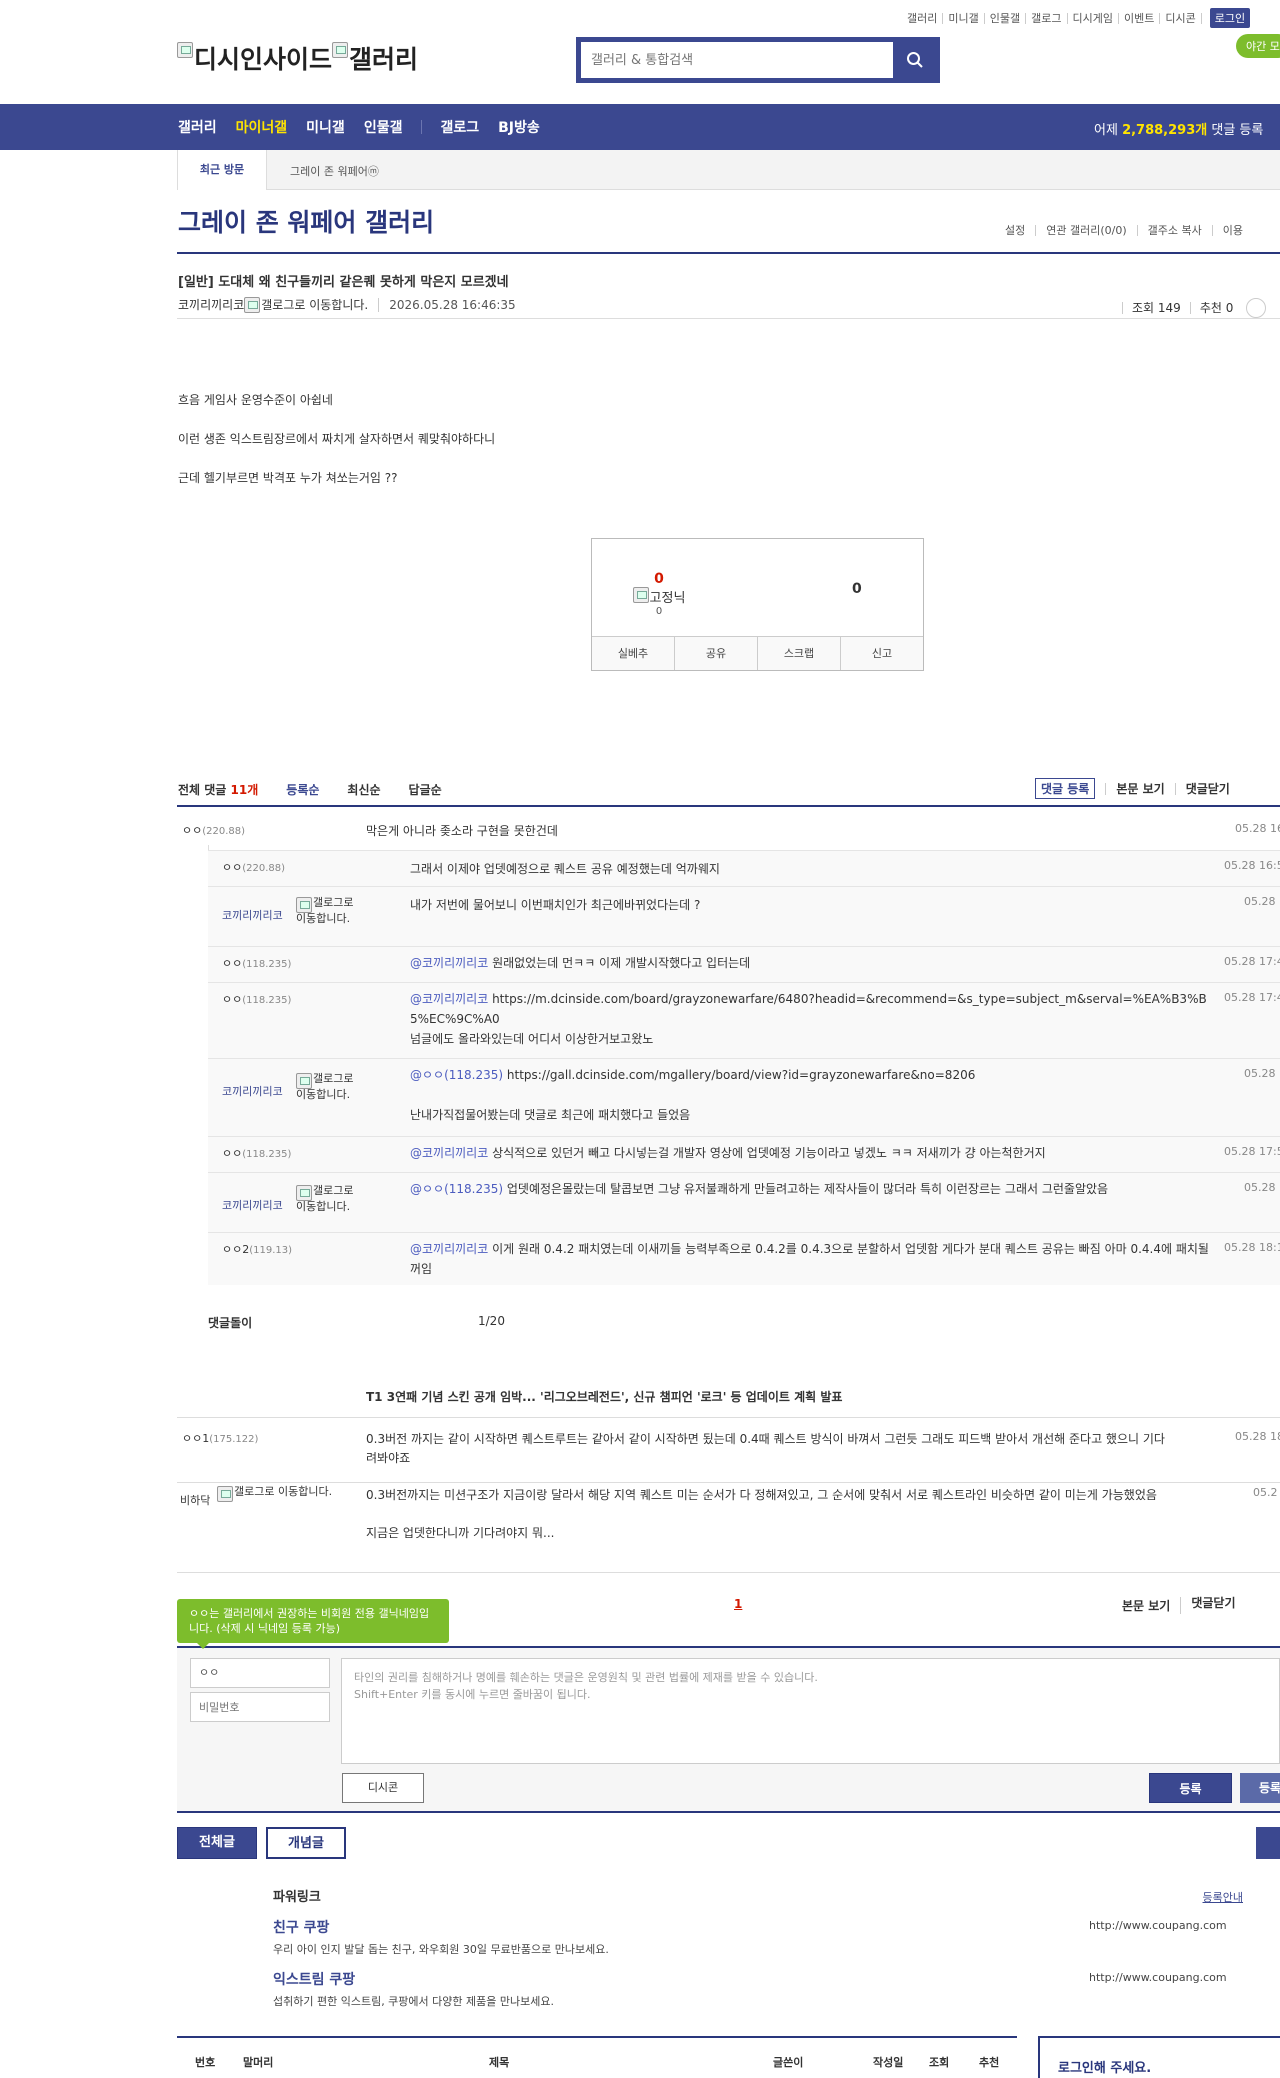 Image resolution: width=1280 pixels, height=2078 pixels. Describe the element at coordinates (1065, 788) in the screenshot. I see `register-comment-button: 댓글 등록` at that location.